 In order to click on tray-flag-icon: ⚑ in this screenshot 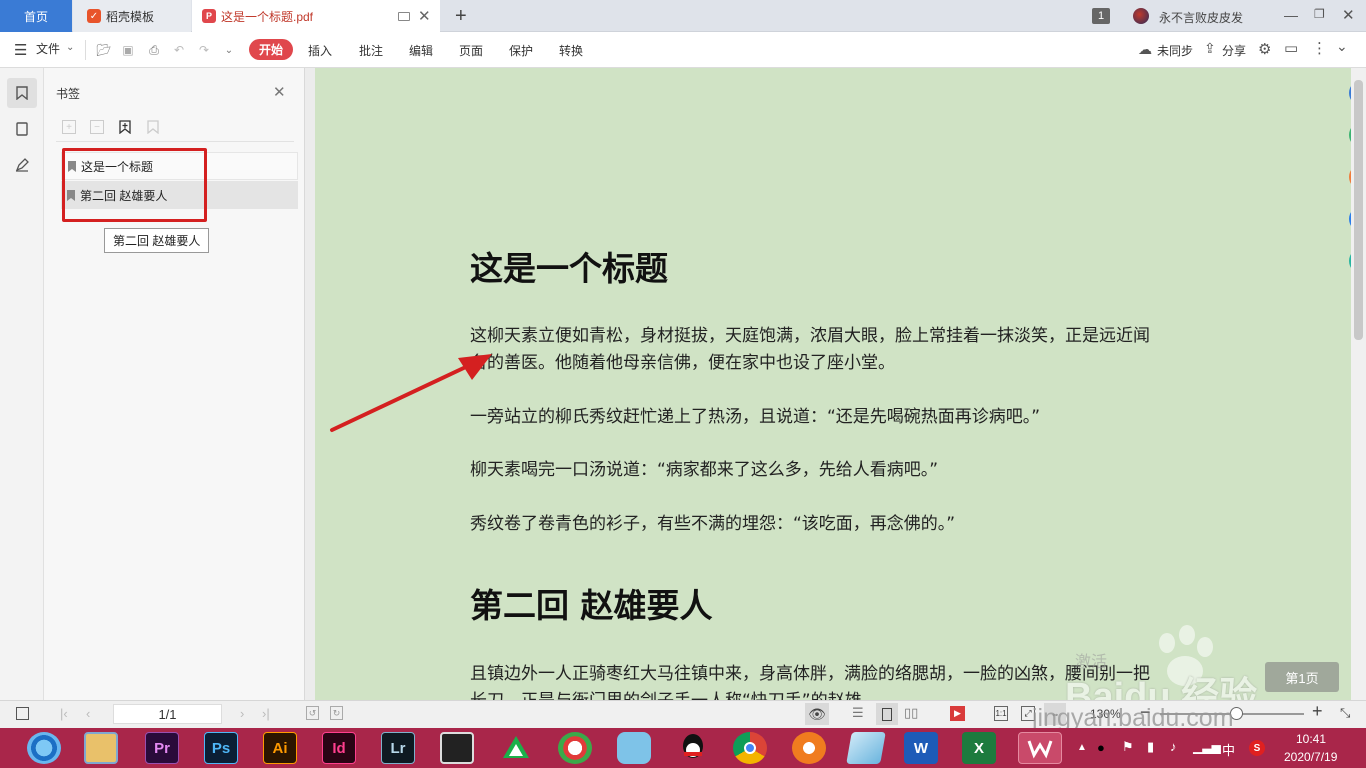, I will do `click(1128, 747)`.